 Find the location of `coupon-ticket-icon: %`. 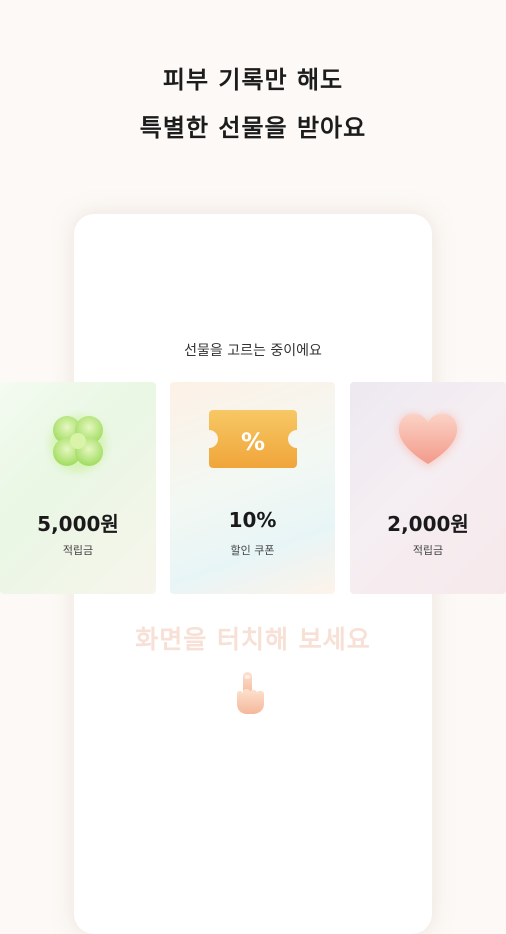

coupon-ticket-icon: % is located at coordinates (253, 441).